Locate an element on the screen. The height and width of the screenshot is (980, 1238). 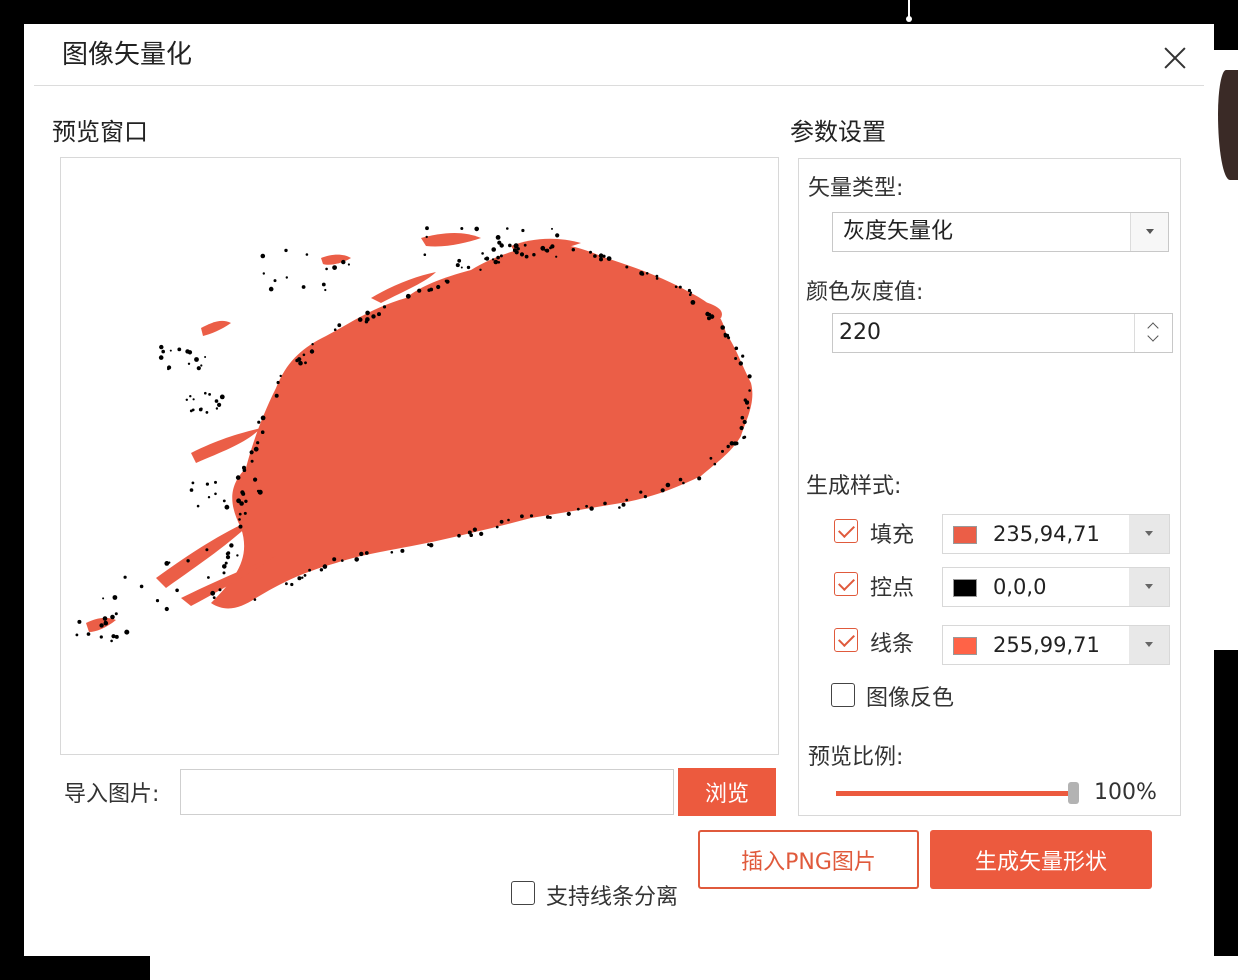
fill-checkbox is located at coordinates (846, 531).